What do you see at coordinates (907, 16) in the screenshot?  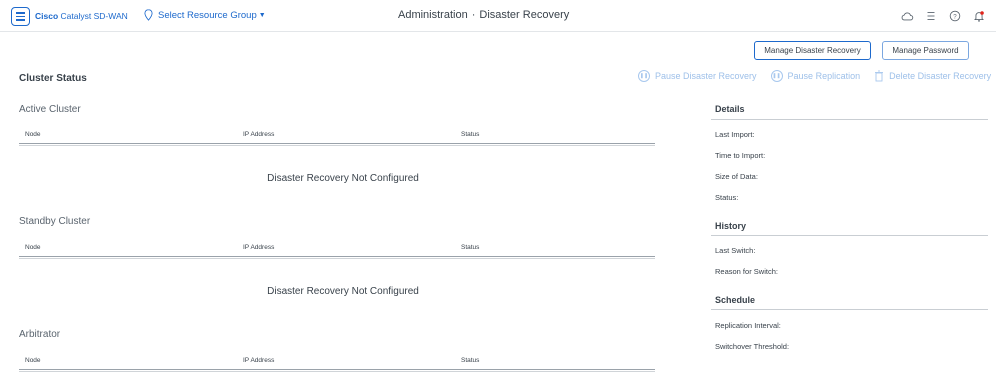 I see `cloud-icon` at bounding box center [907, 16].